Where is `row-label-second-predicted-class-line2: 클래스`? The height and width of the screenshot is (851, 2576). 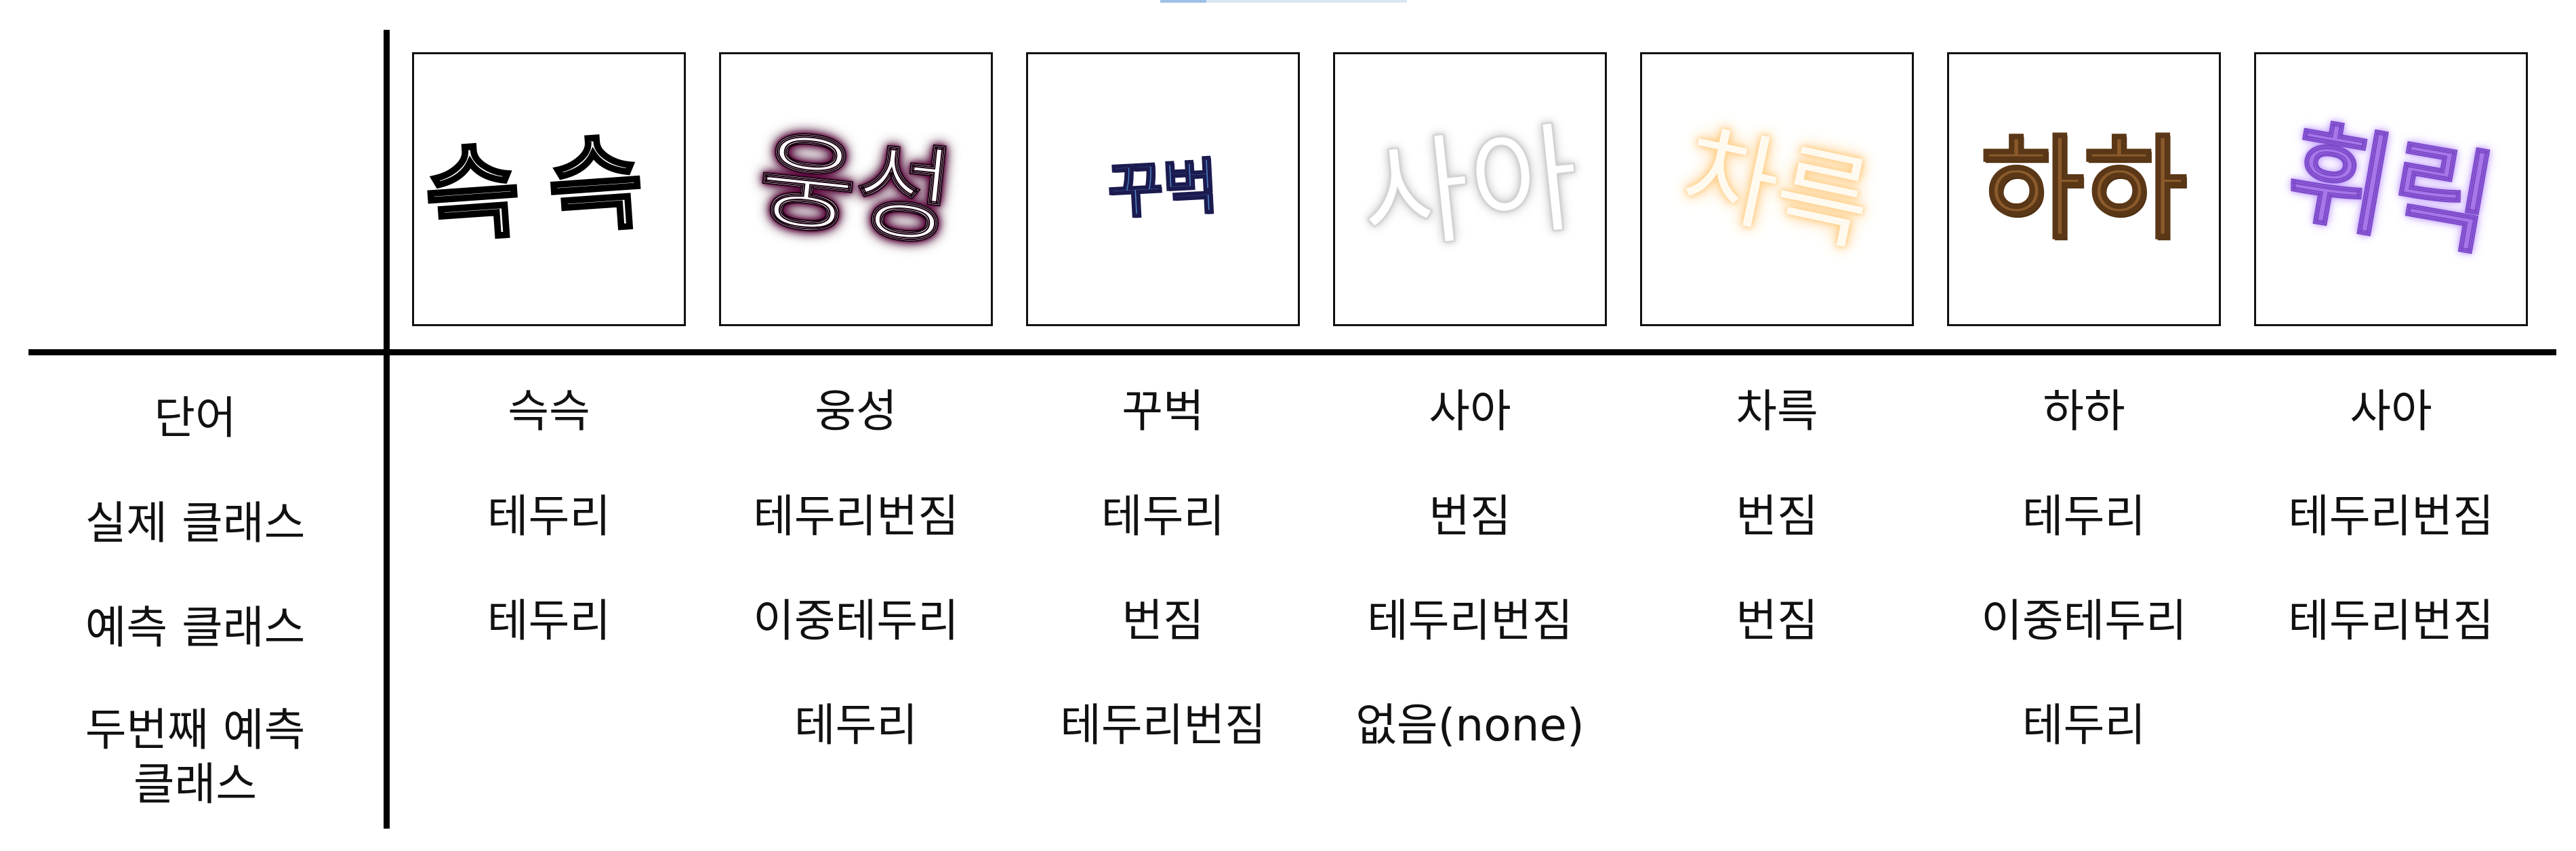 row-label-second-predicted-class-line2: 클래스 is located at coordinates (195, 784).